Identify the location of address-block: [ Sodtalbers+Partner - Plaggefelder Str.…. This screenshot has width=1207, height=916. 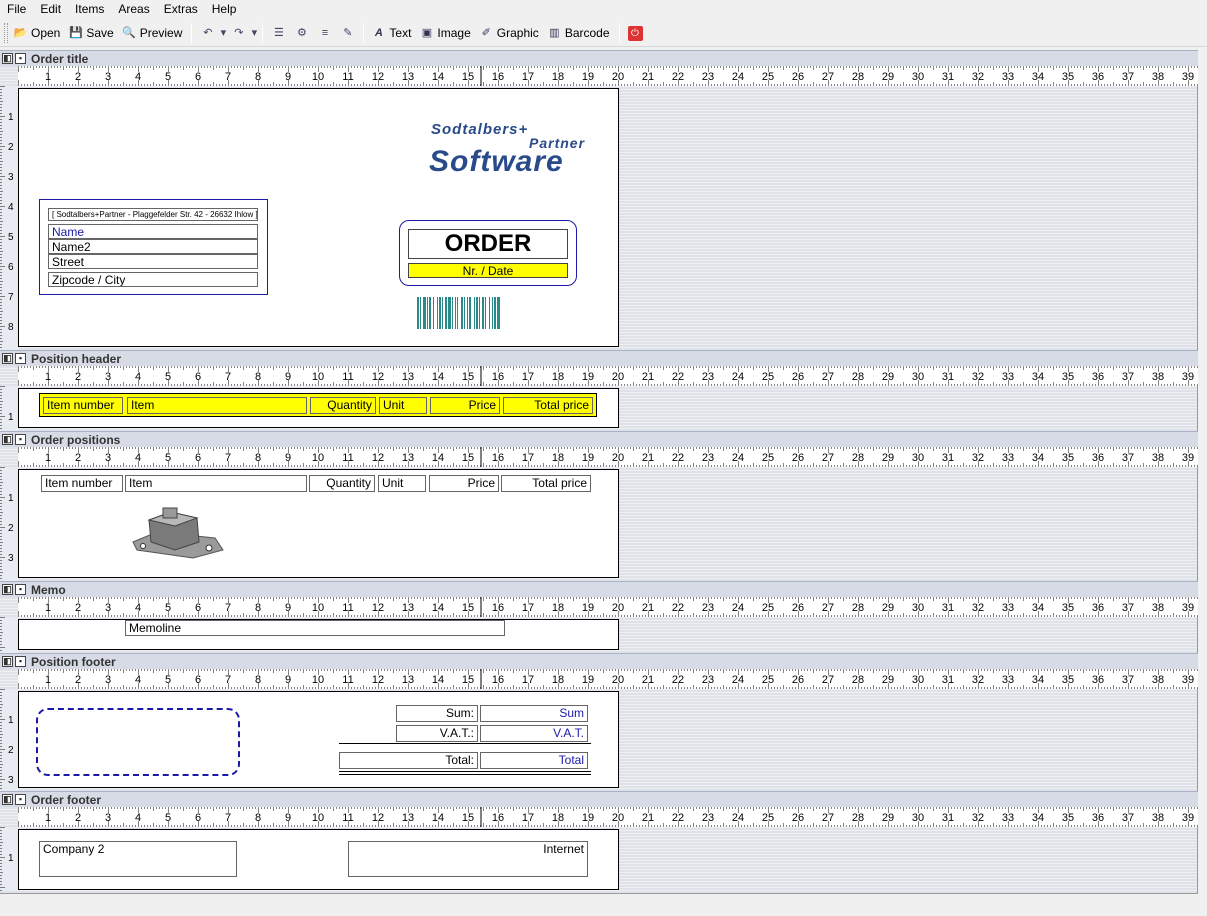
(153, 247).